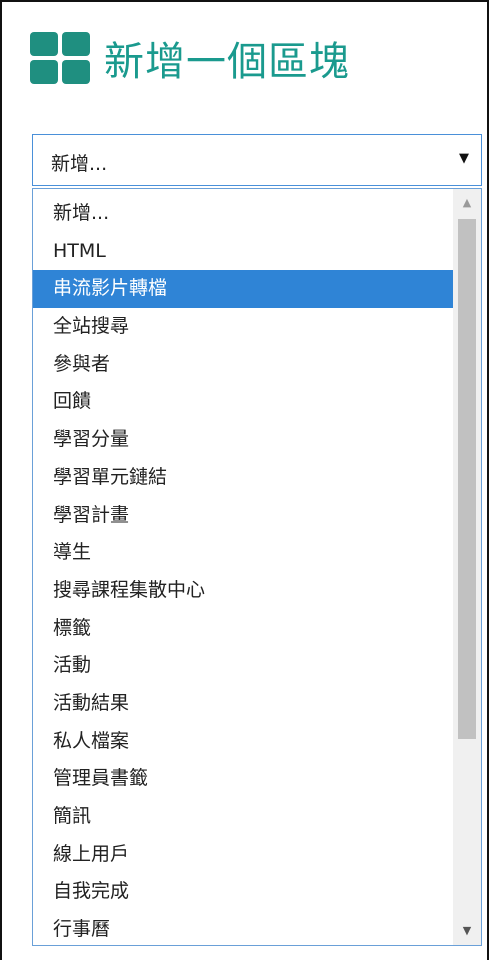  What do you see at coordinates (243, 327) in the screenshot?
I see `dropdown-option: 全站搜尋` at bounding box center [243, 327].